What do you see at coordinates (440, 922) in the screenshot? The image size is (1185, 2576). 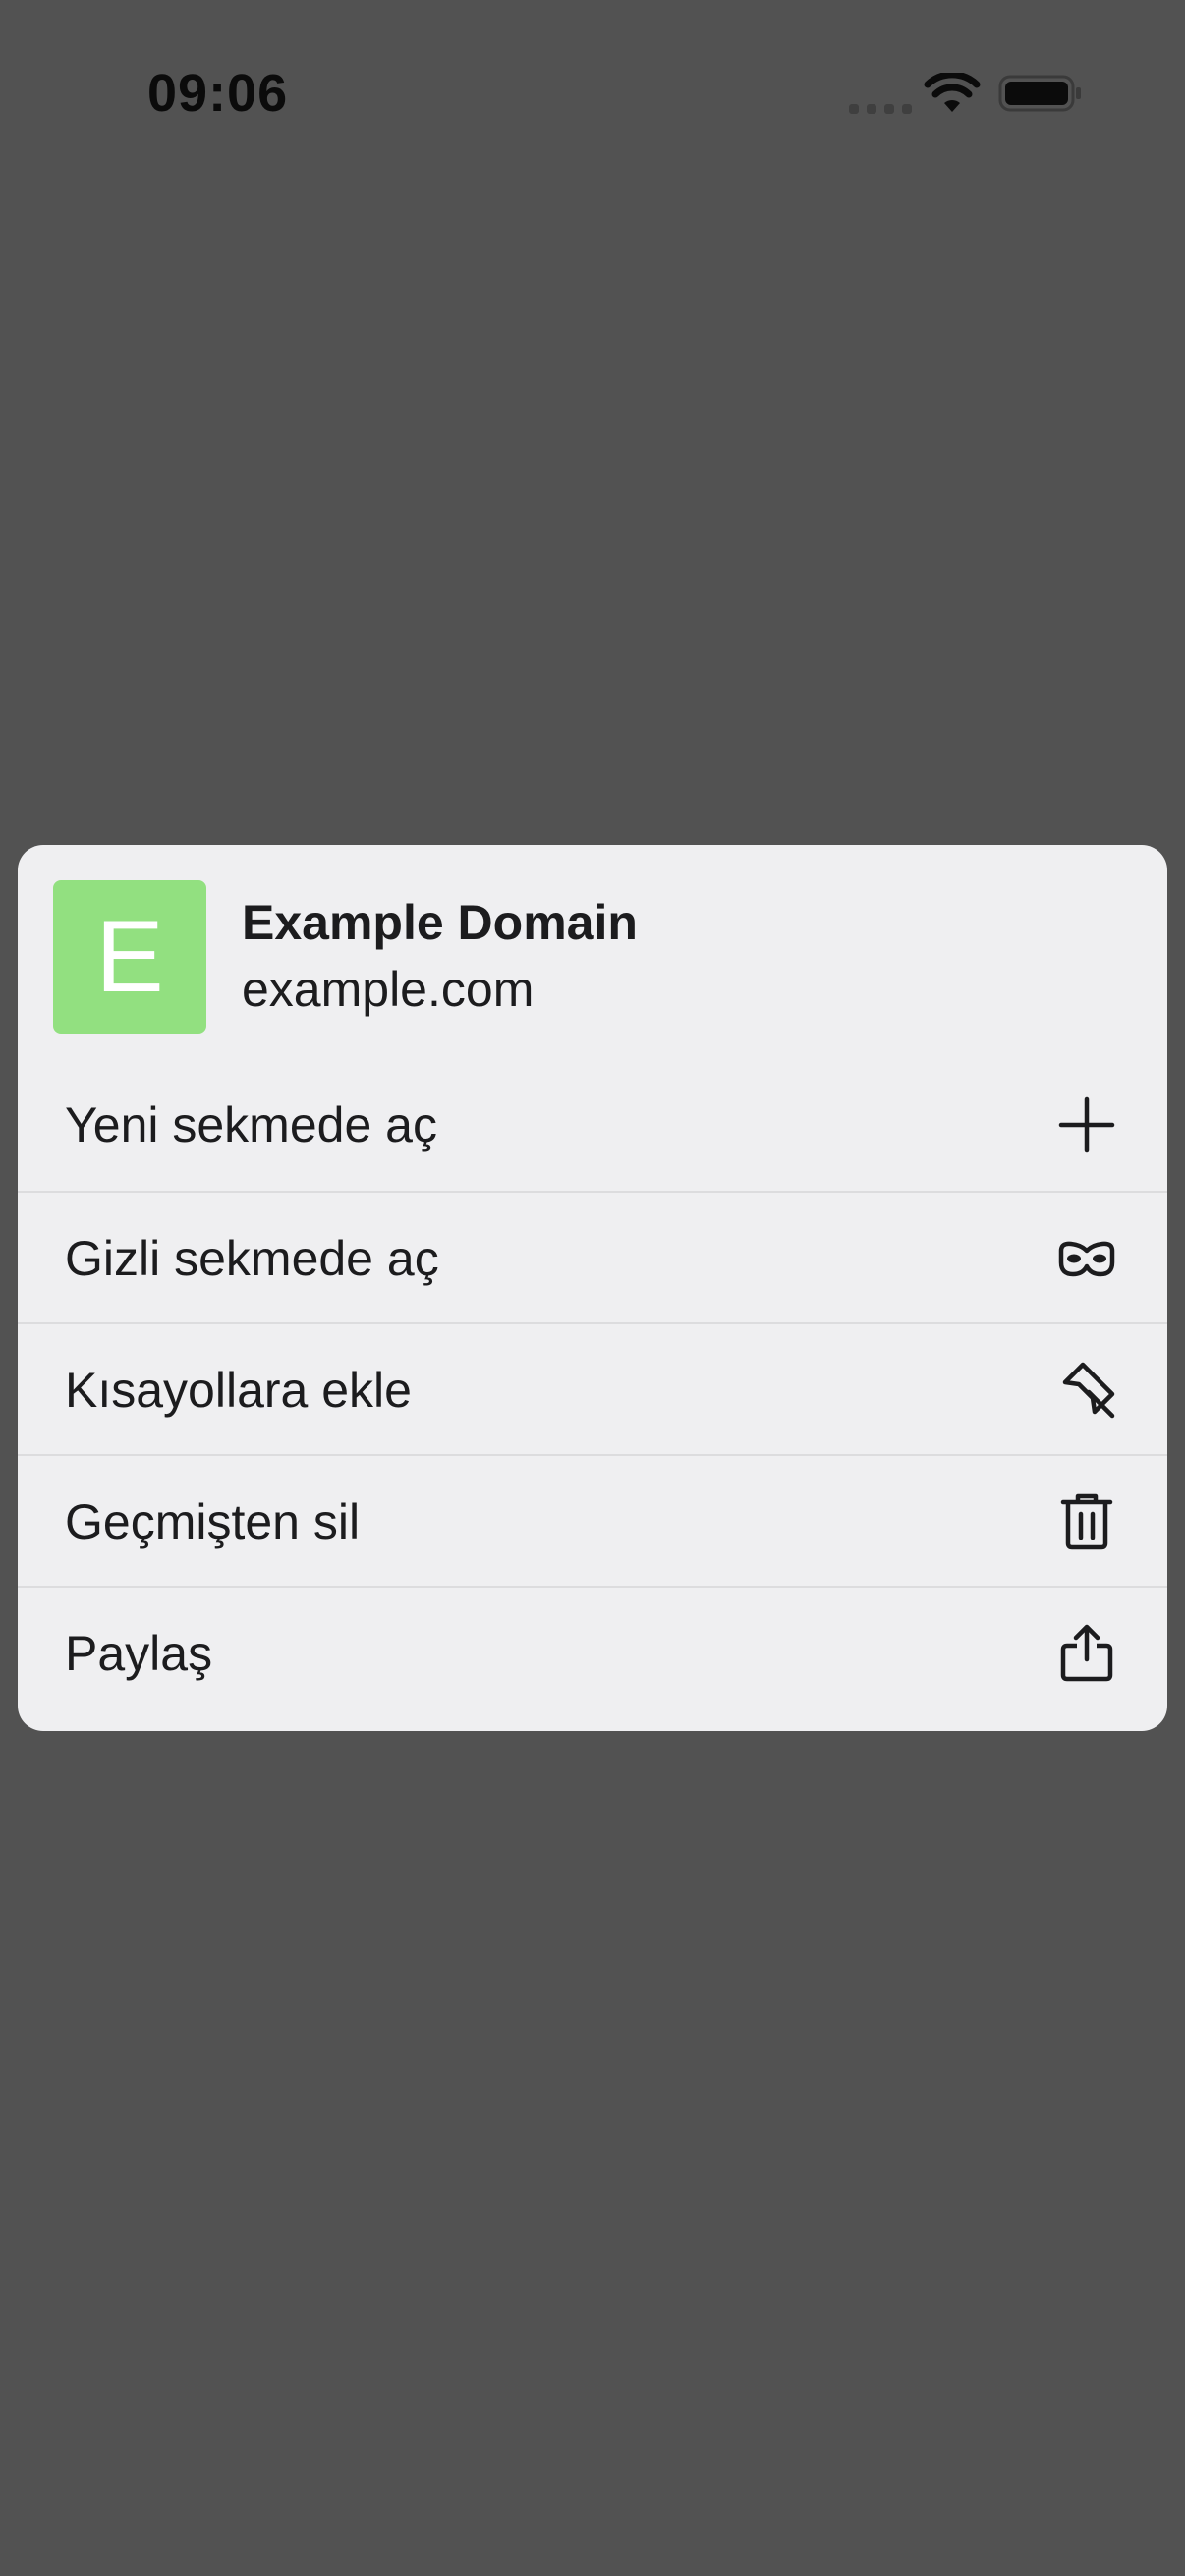 I see `site-title: Example Domain` at bounding box center [440, 922].